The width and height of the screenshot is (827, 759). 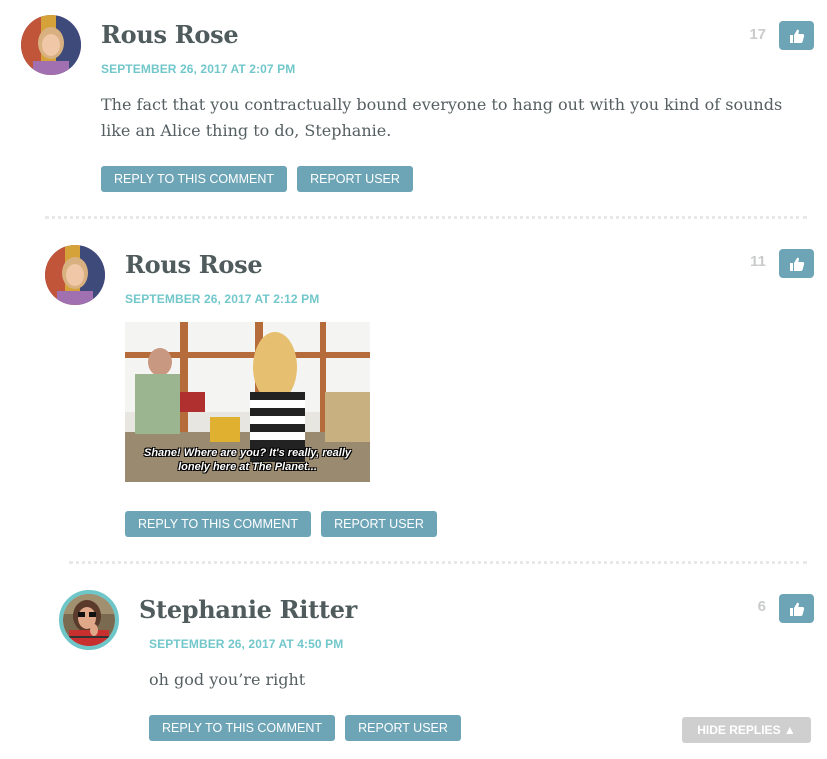 I want to click on hide-replies-button: HIDE REPLIES ▲, so click(x=746, y=730).